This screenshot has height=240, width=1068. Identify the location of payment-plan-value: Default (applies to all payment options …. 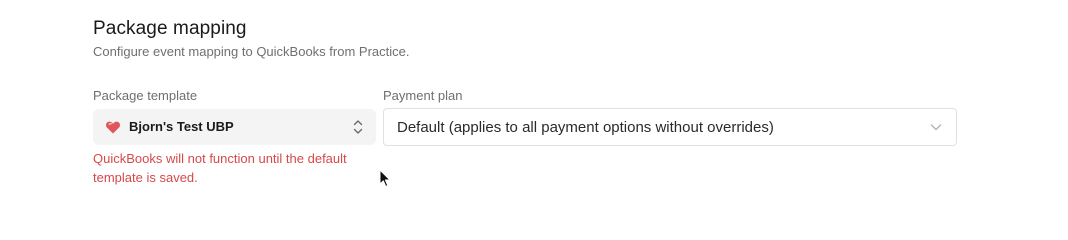
(585, 127).